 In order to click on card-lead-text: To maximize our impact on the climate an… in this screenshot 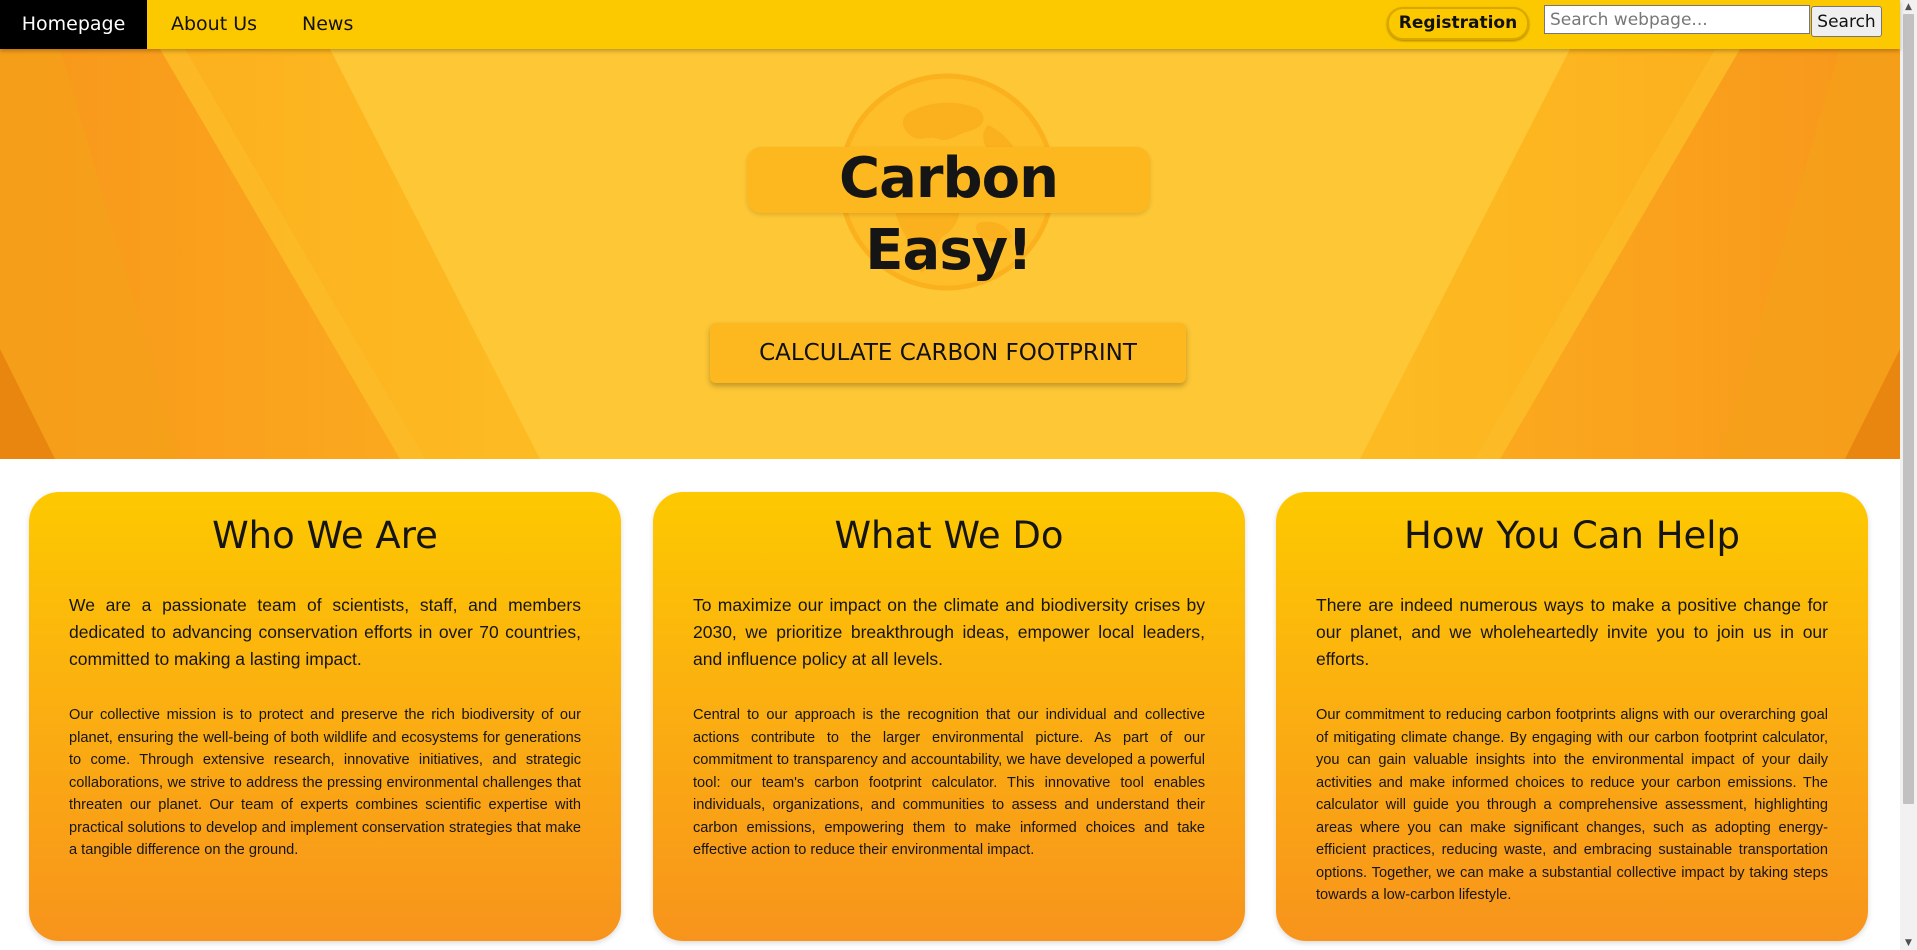, I will do `click(949, 632)`.